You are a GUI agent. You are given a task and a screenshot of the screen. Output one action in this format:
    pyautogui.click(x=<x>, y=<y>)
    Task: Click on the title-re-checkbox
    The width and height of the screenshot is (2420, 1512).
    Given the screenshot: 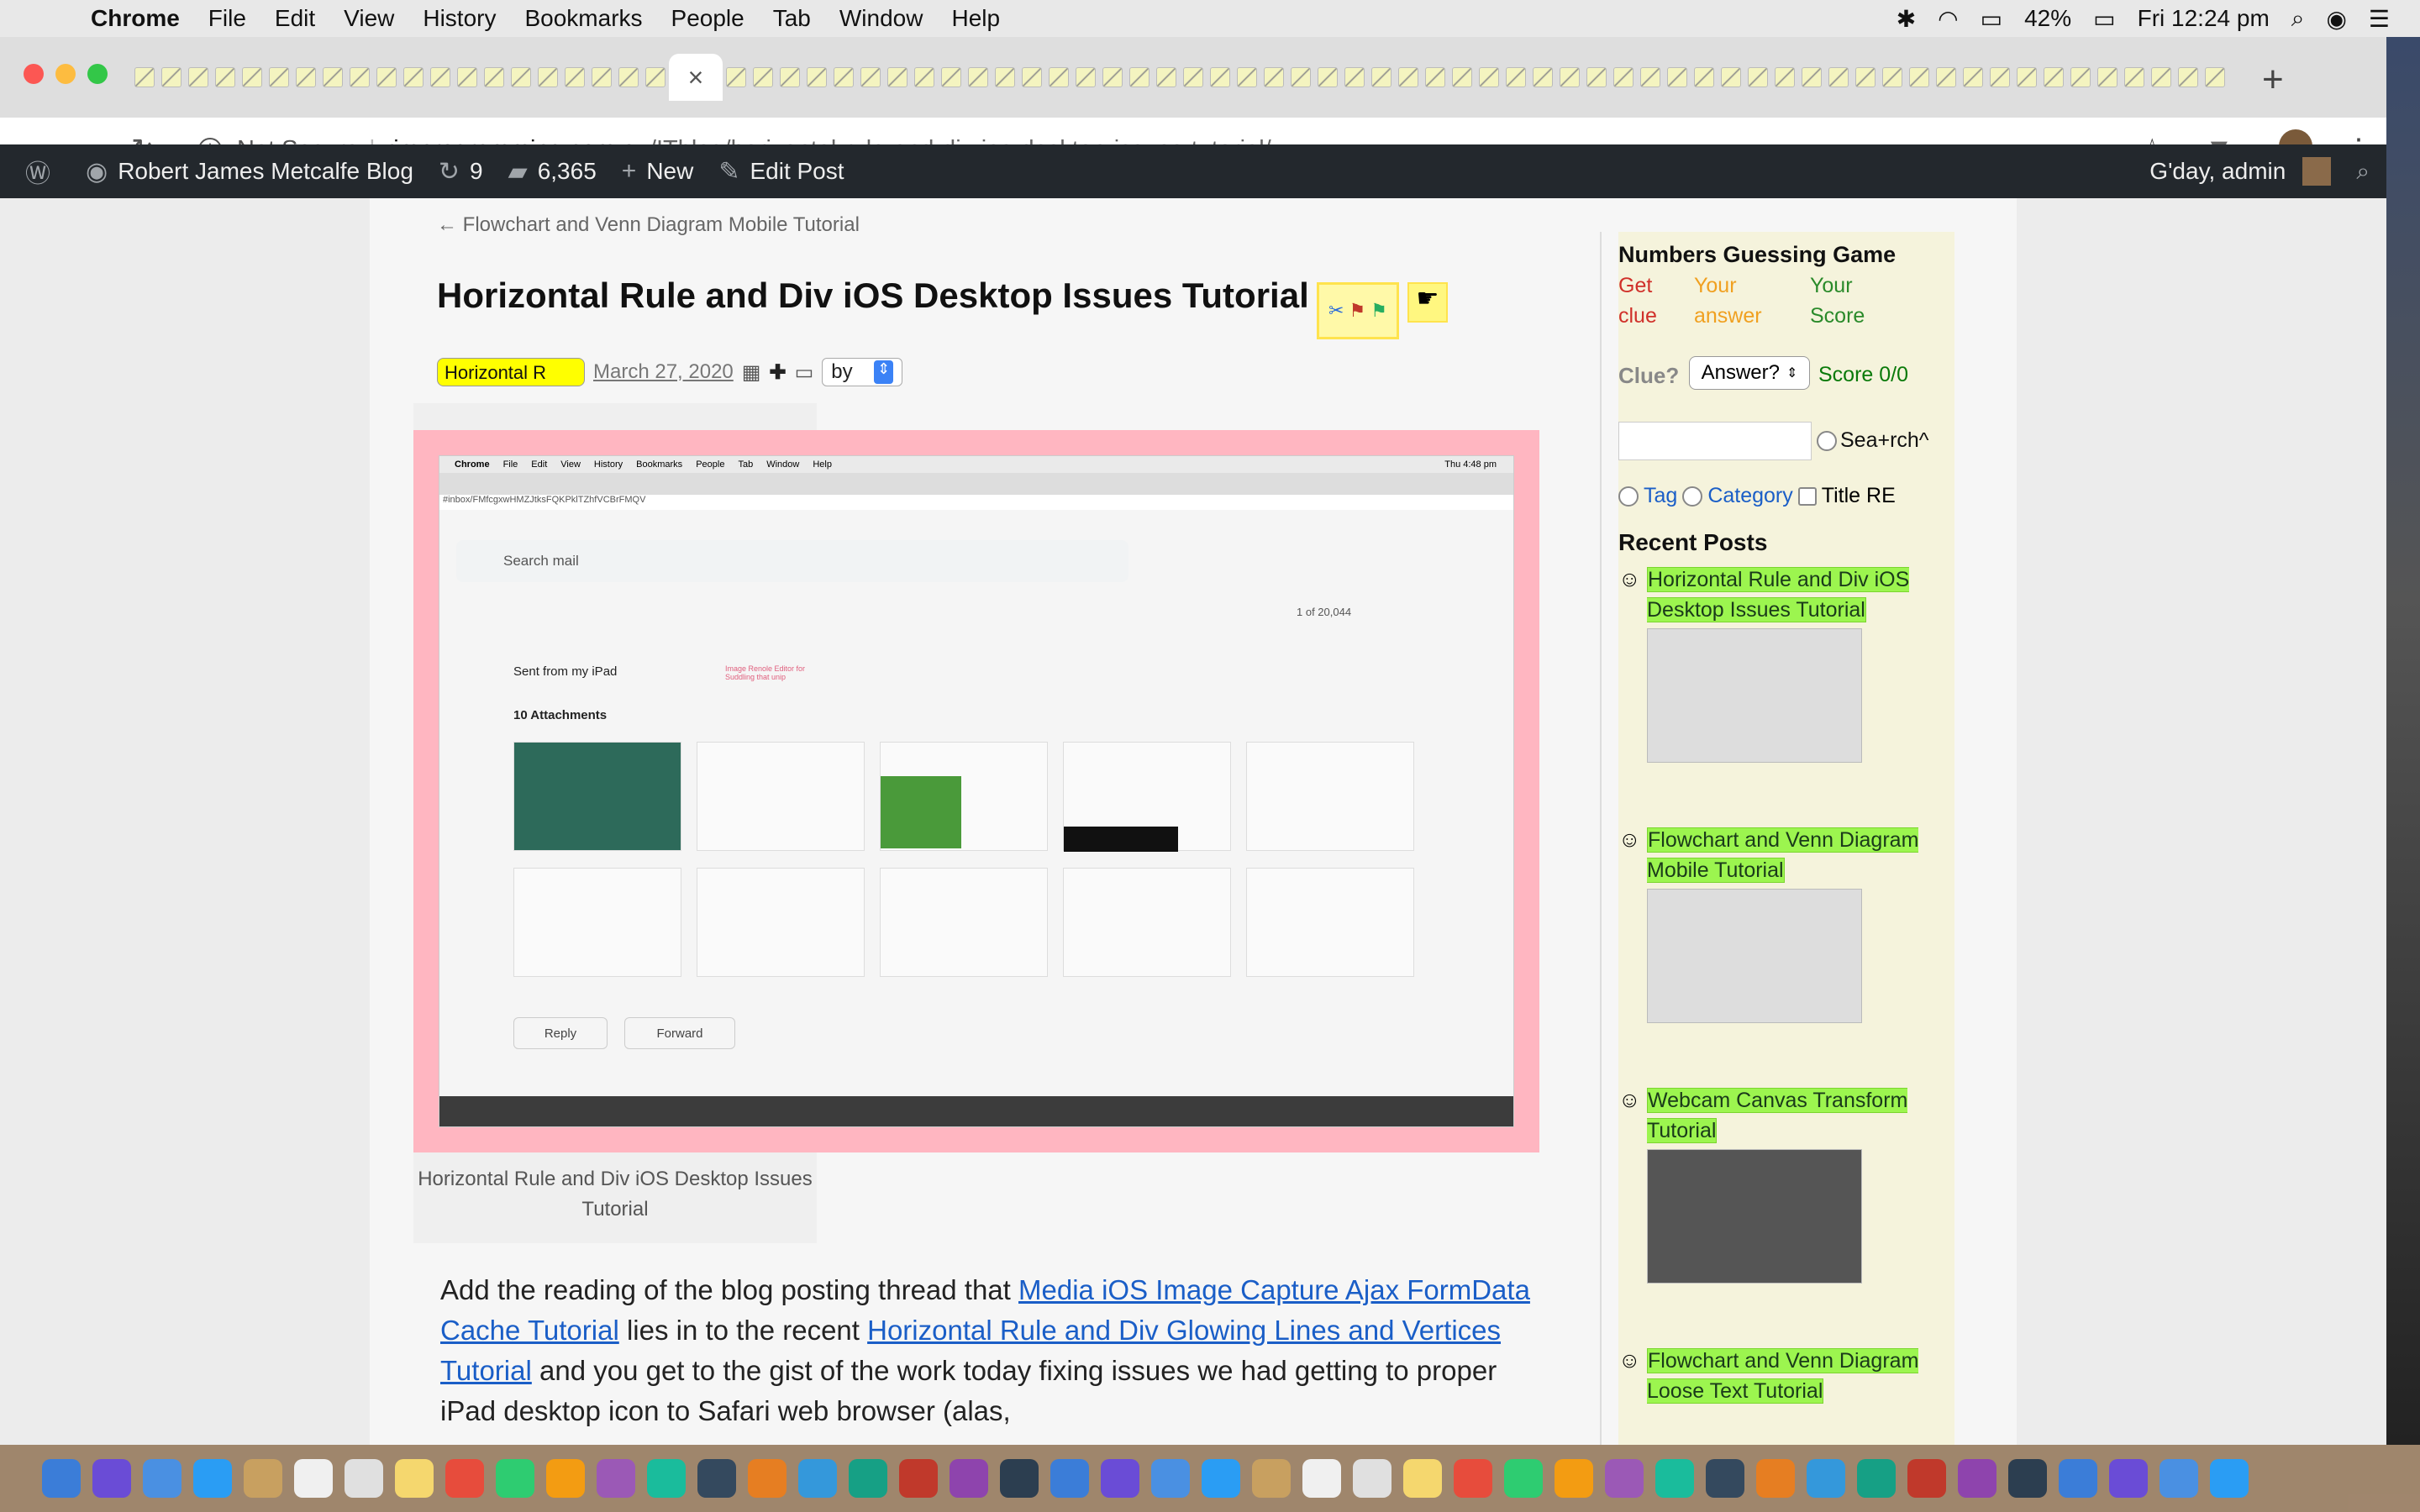 What is the action you would take?
    pyautogui.click(x=1807, y=496)
    